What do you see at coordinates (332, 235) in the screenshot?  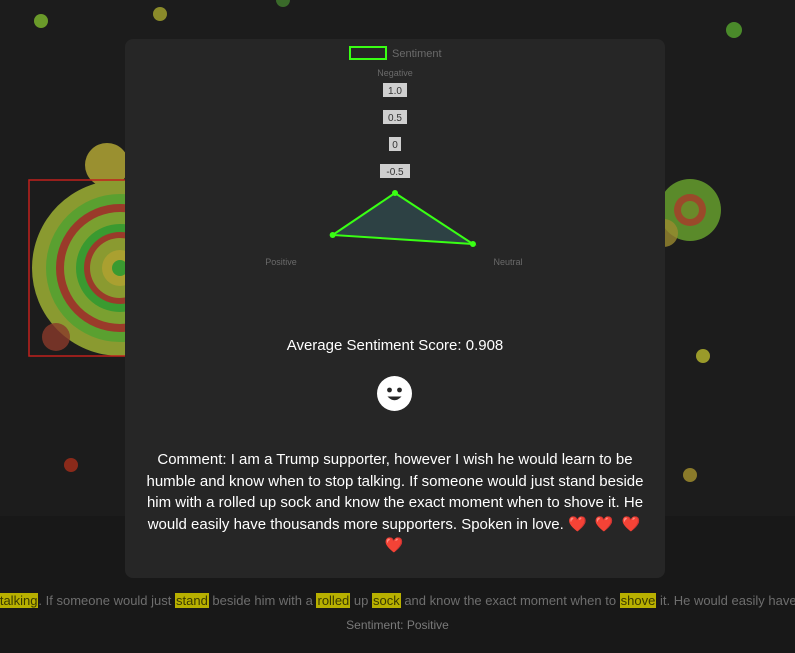 I see `data-point-positive` at bounding box center [332, 235].